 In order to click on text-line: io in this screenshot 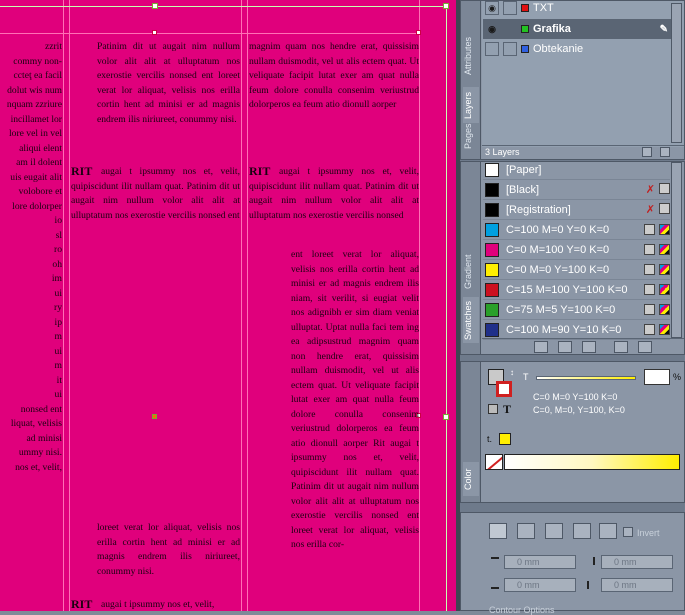, I will do `click(58, 220)`.